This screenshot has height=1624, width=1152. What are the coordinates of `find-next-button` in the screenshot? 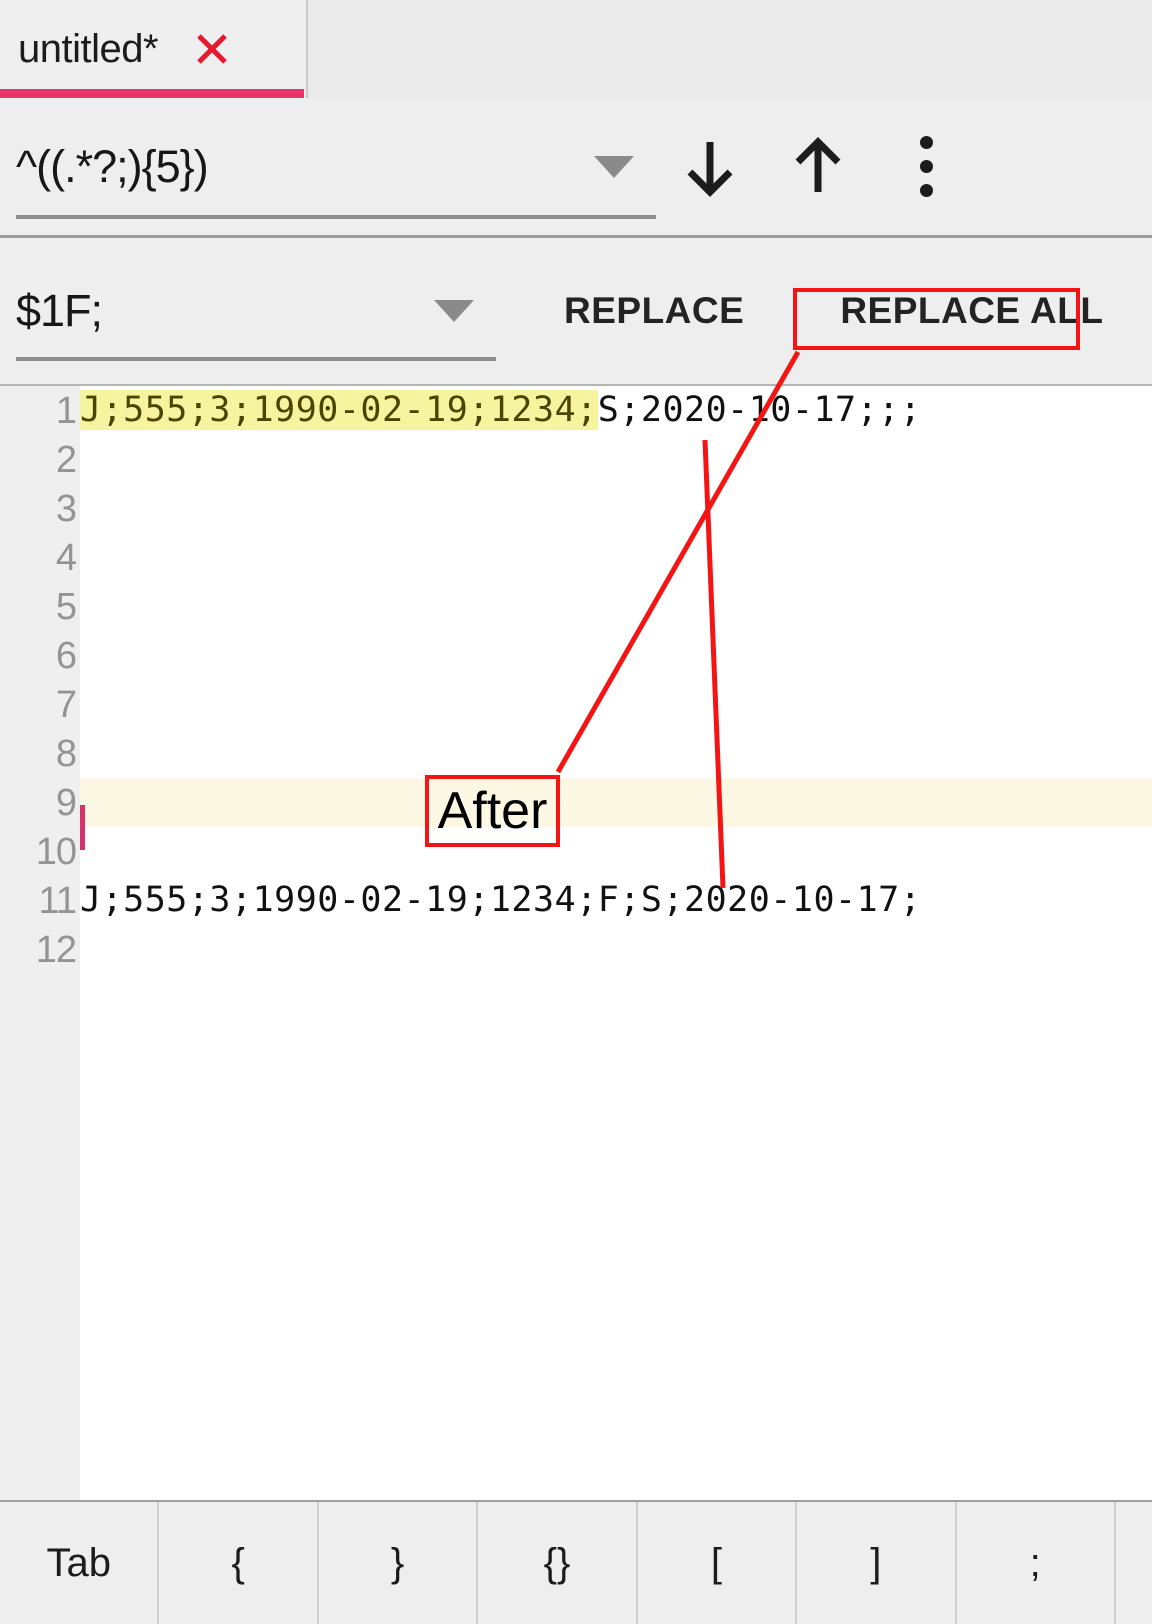 It's located at (710, 167).